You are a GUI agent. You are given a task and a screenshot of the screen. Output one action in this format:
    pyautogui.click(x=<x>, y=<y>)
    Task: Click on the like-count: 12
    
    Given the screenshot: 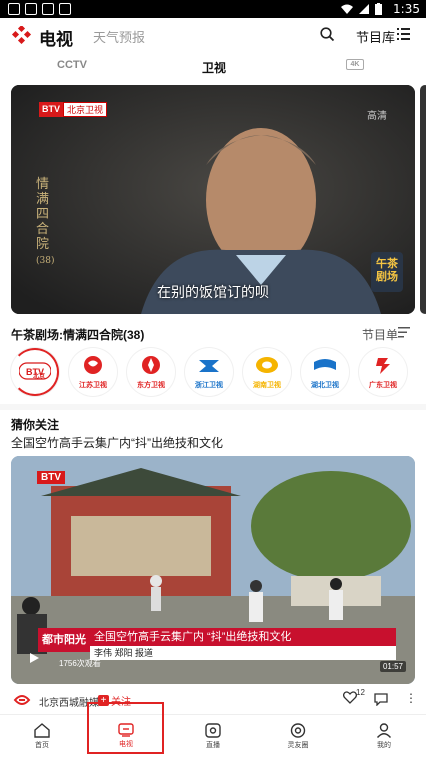 What is the action you would take?
    pyautogui.click(x=360, y=692)
    